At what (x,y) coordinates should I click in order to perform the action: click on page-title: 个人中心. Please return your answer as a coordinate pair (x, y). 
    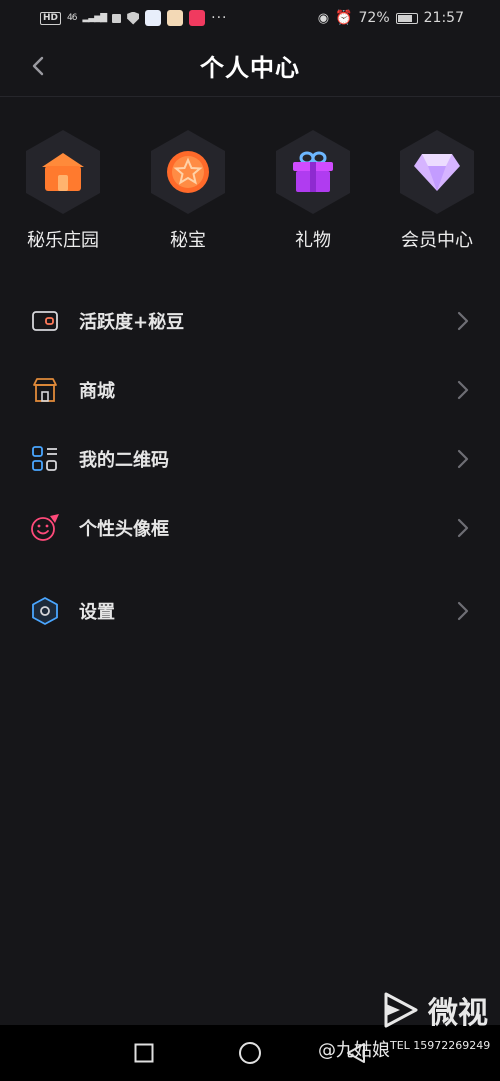
    Looking at the image, I should click on (250, 68).